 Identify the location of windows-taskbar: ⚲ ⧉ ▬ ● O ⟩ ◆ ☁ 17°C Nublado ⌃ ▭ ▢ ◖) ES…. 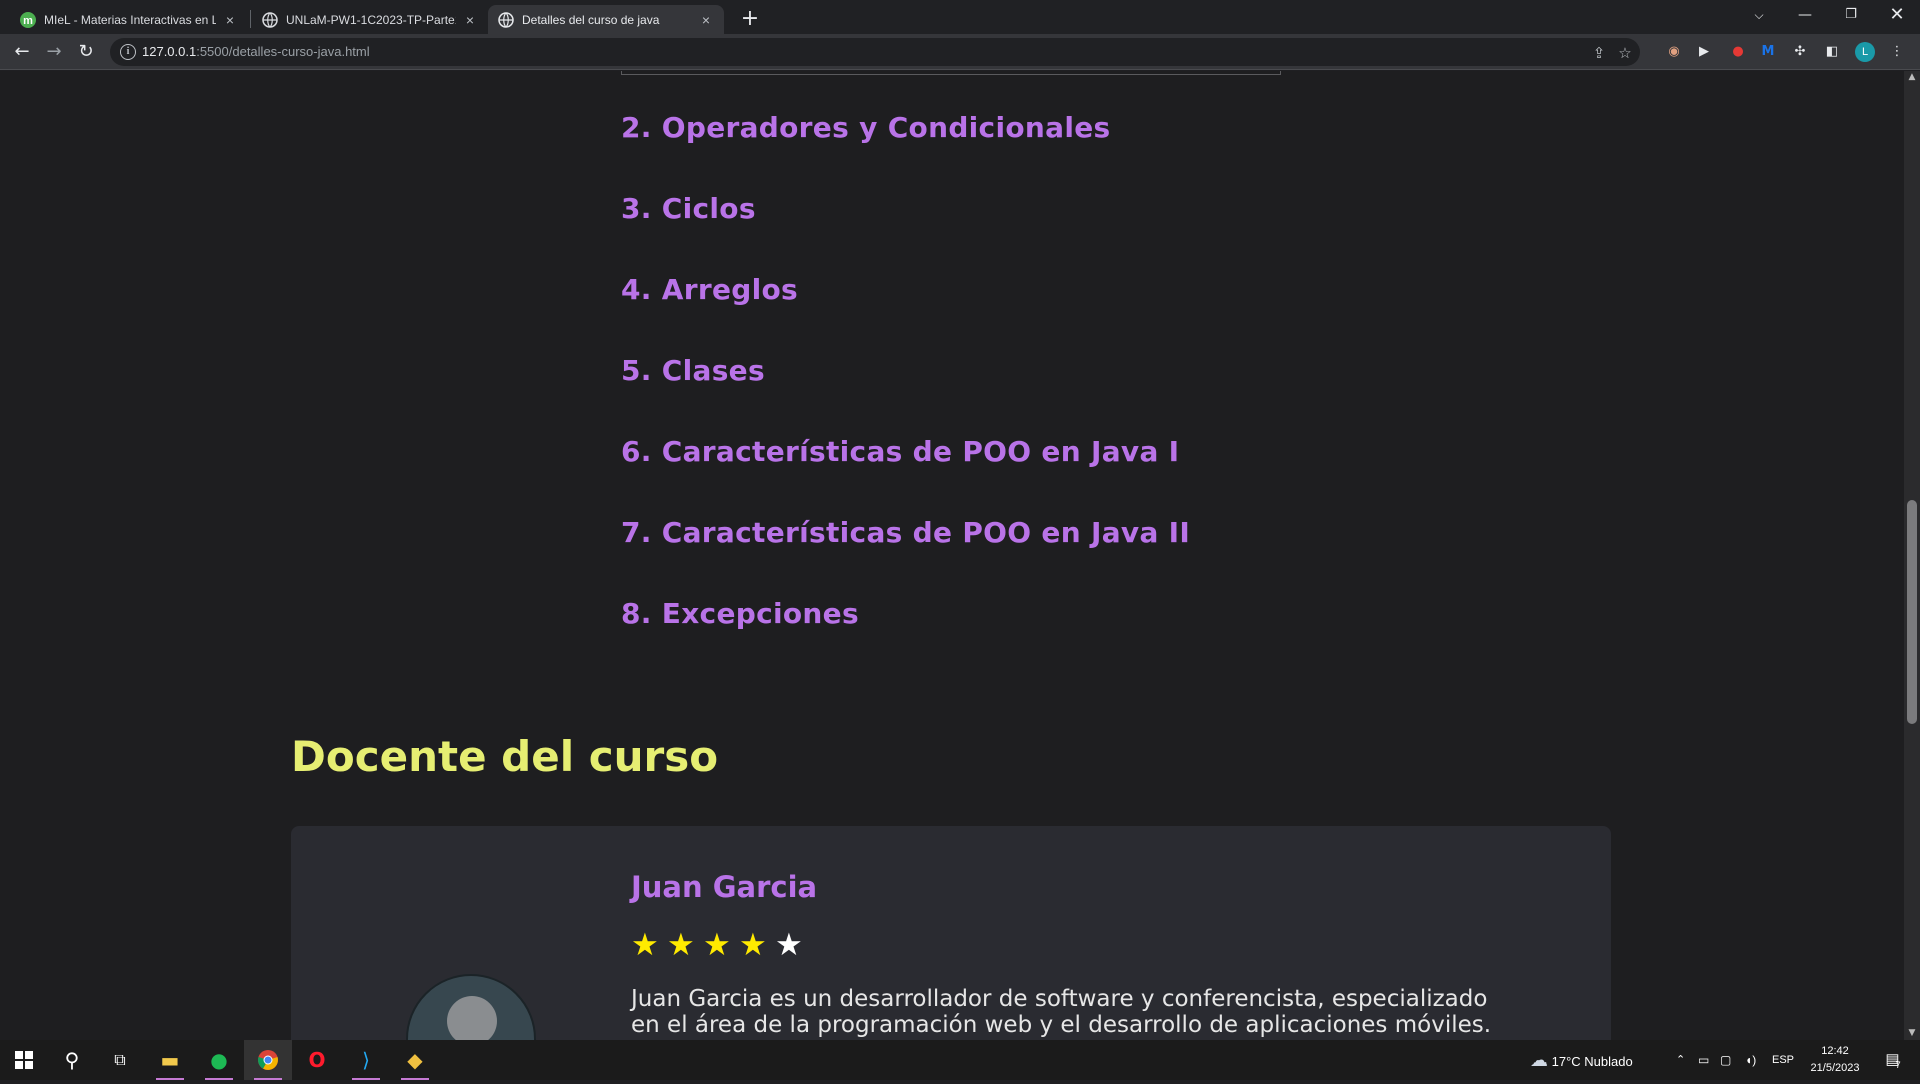
(960, 1060).